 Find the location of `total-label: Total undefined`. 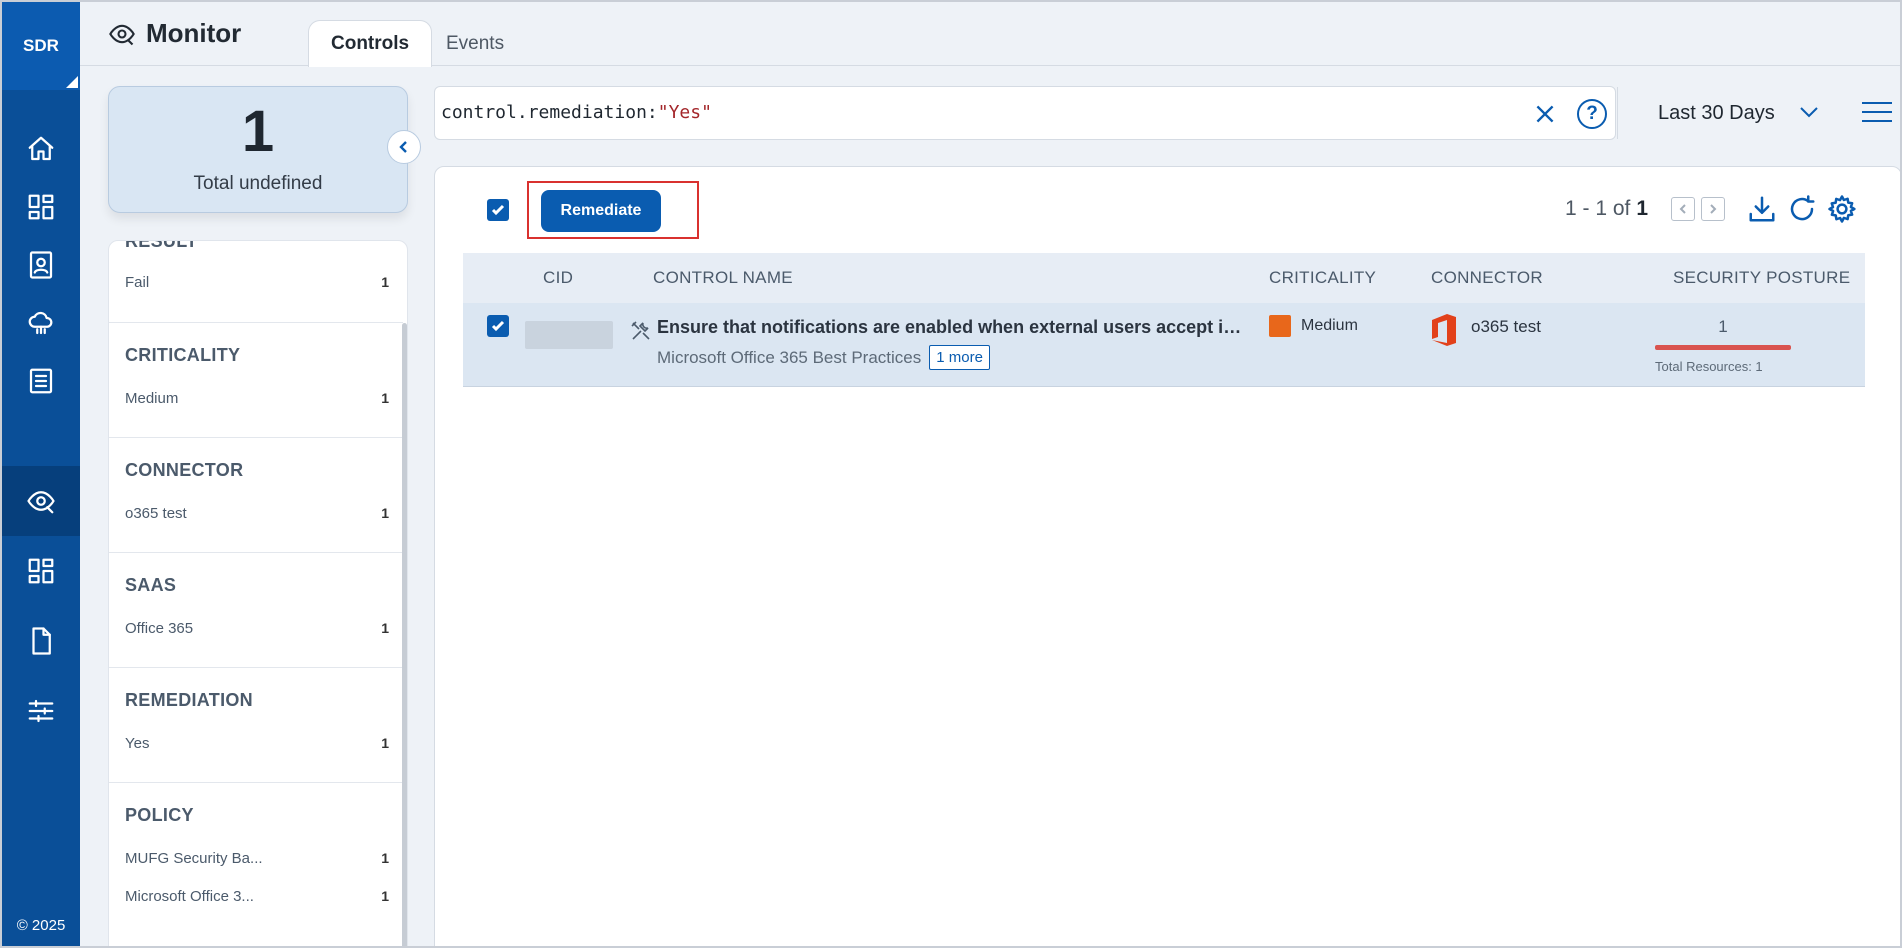

total-label: Total undefined is located at coordinates (258, 183).